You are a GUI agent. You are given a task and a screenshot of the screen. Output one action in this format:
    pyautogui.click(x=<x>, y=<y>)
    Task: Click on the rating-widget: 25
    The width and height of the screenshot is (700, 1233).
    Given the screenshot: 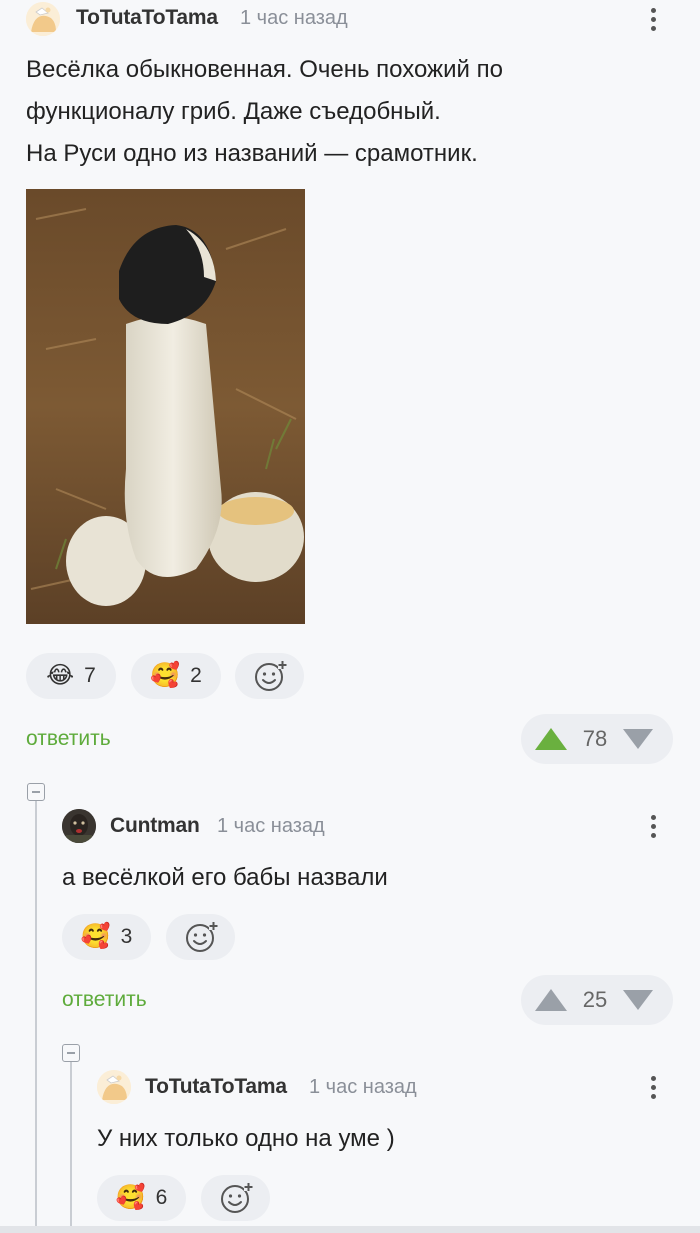 What is the action you would take?
    pyautogui.click(x=597, y=1000)
    